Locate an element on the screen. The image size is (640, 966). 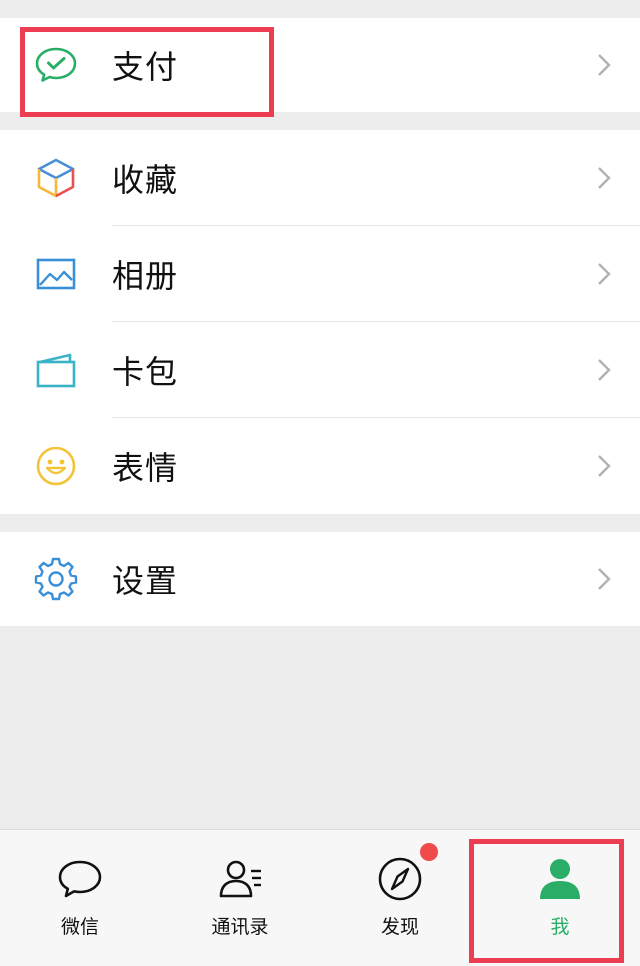
favorites-cube-icon is located at coordinates (56, 178).